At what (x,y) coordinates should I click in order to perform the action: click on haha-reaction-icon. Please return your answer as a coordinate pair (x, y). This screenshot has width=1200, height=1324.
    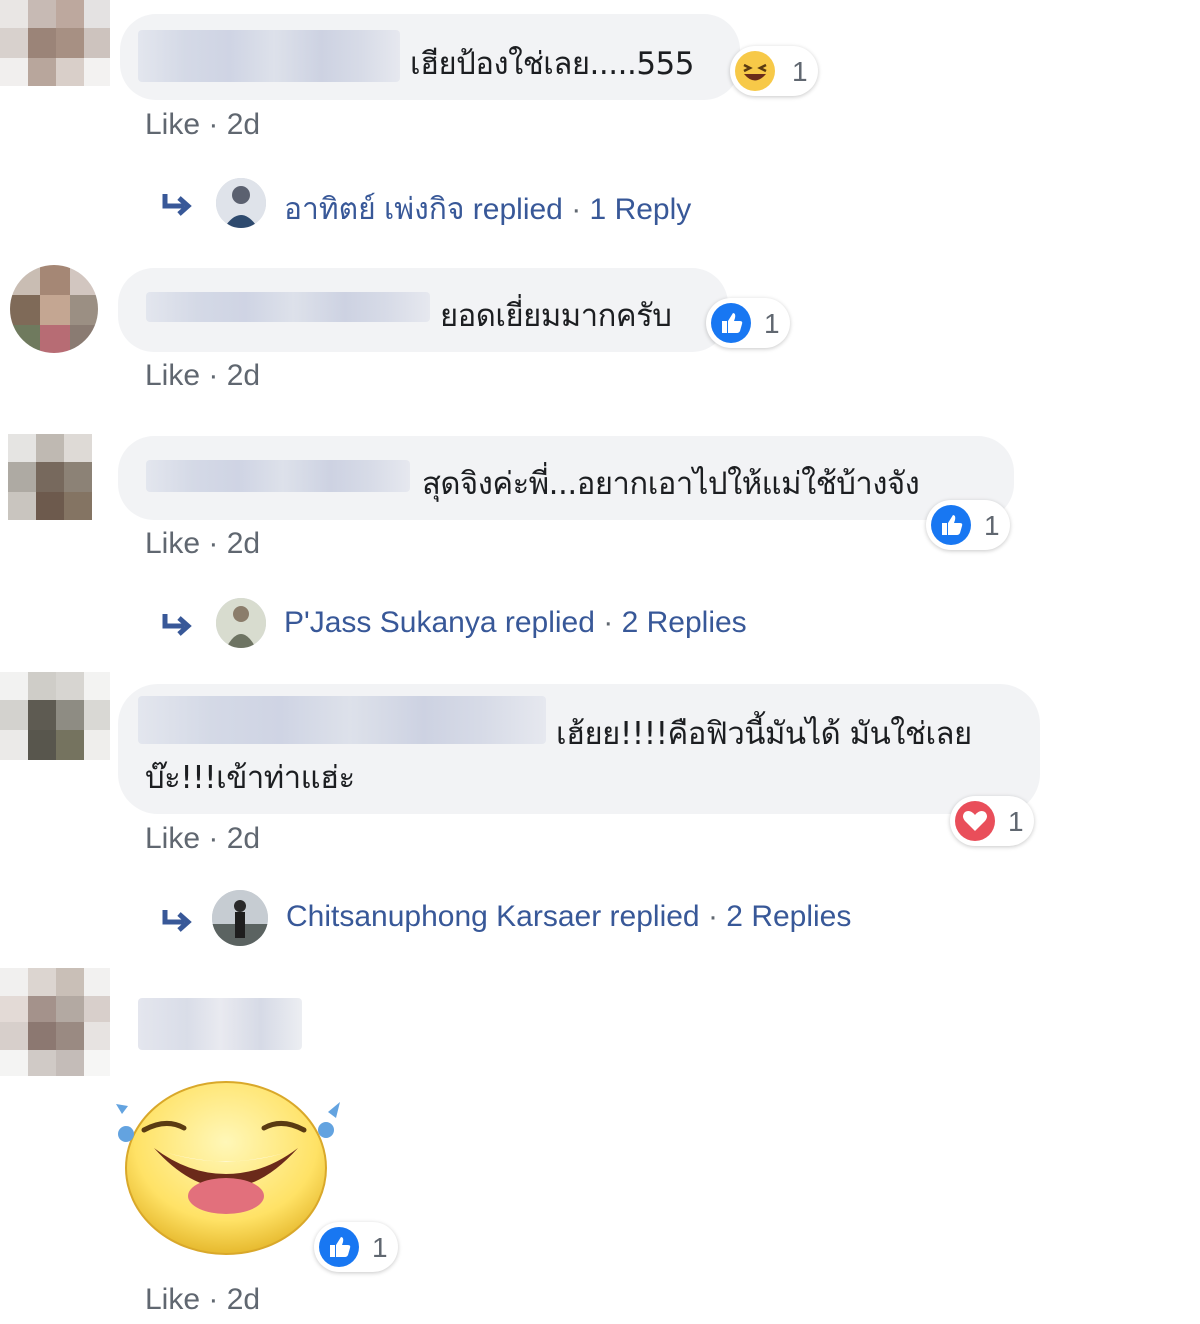
    Looking at the image, I should click on (755, 71).